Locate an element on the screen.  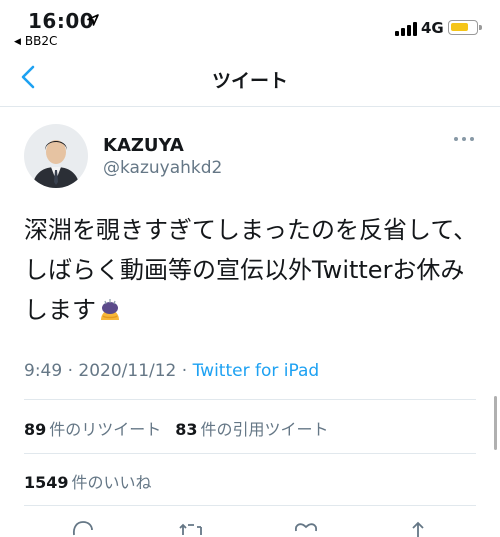
retweets-stat: 89 件のリツイート is located at coordinates (92, 429).